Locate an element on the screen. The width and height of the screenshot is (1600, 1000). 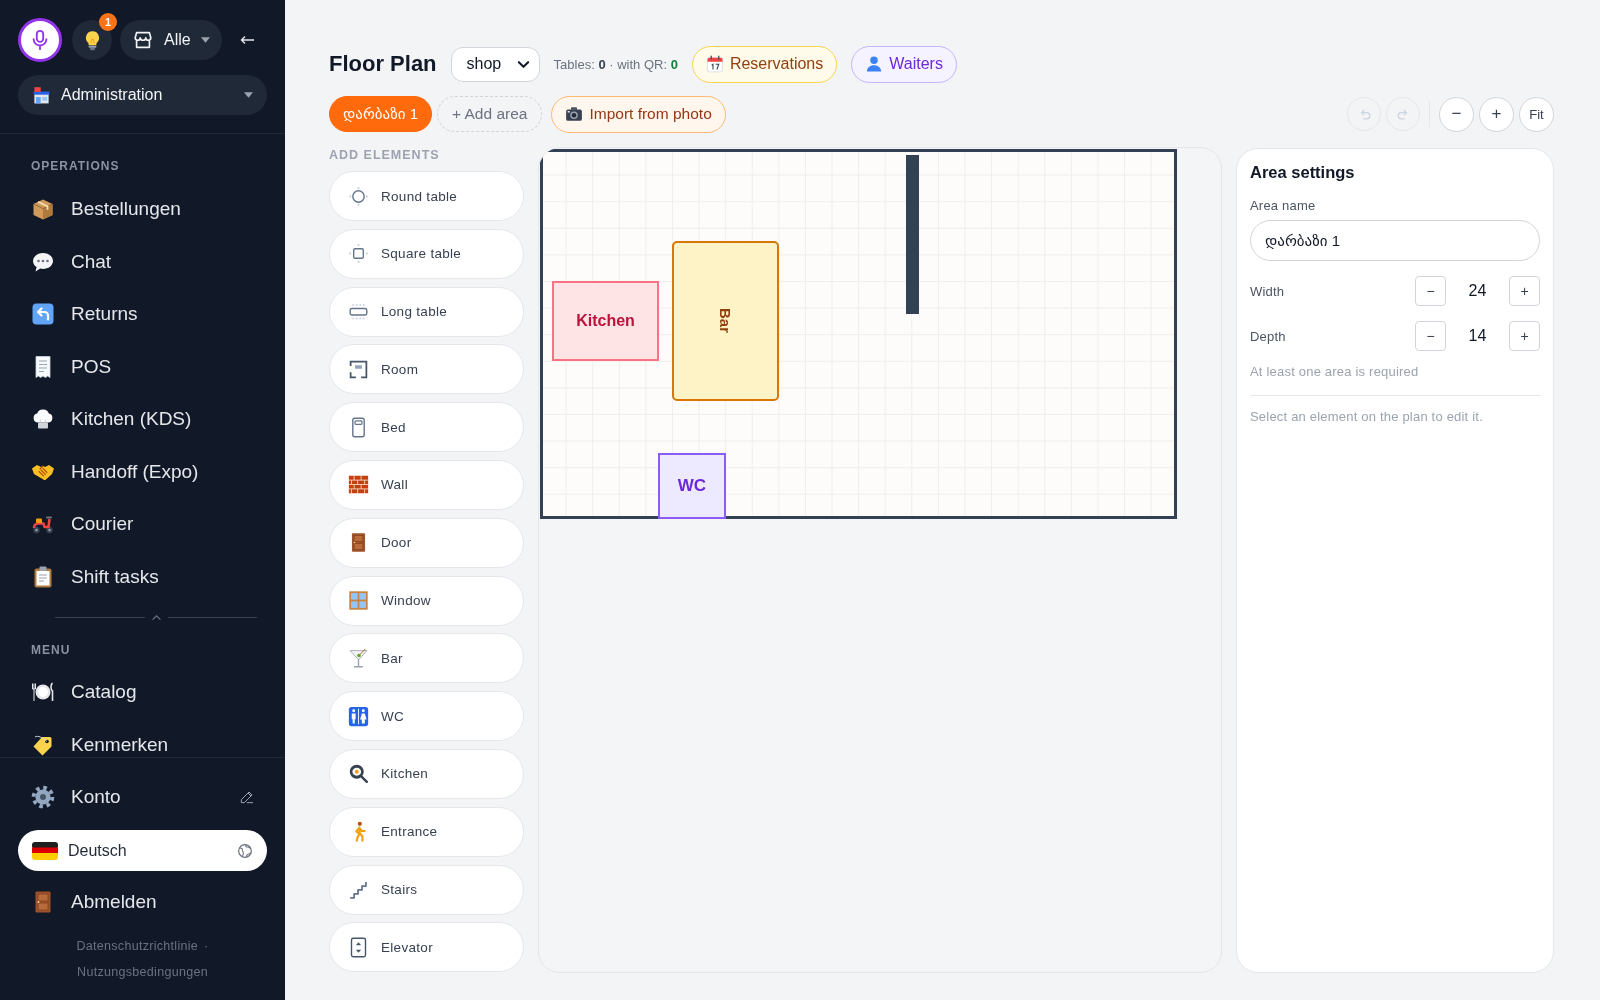
palette-item: Door is located at coordinates (426, 542).